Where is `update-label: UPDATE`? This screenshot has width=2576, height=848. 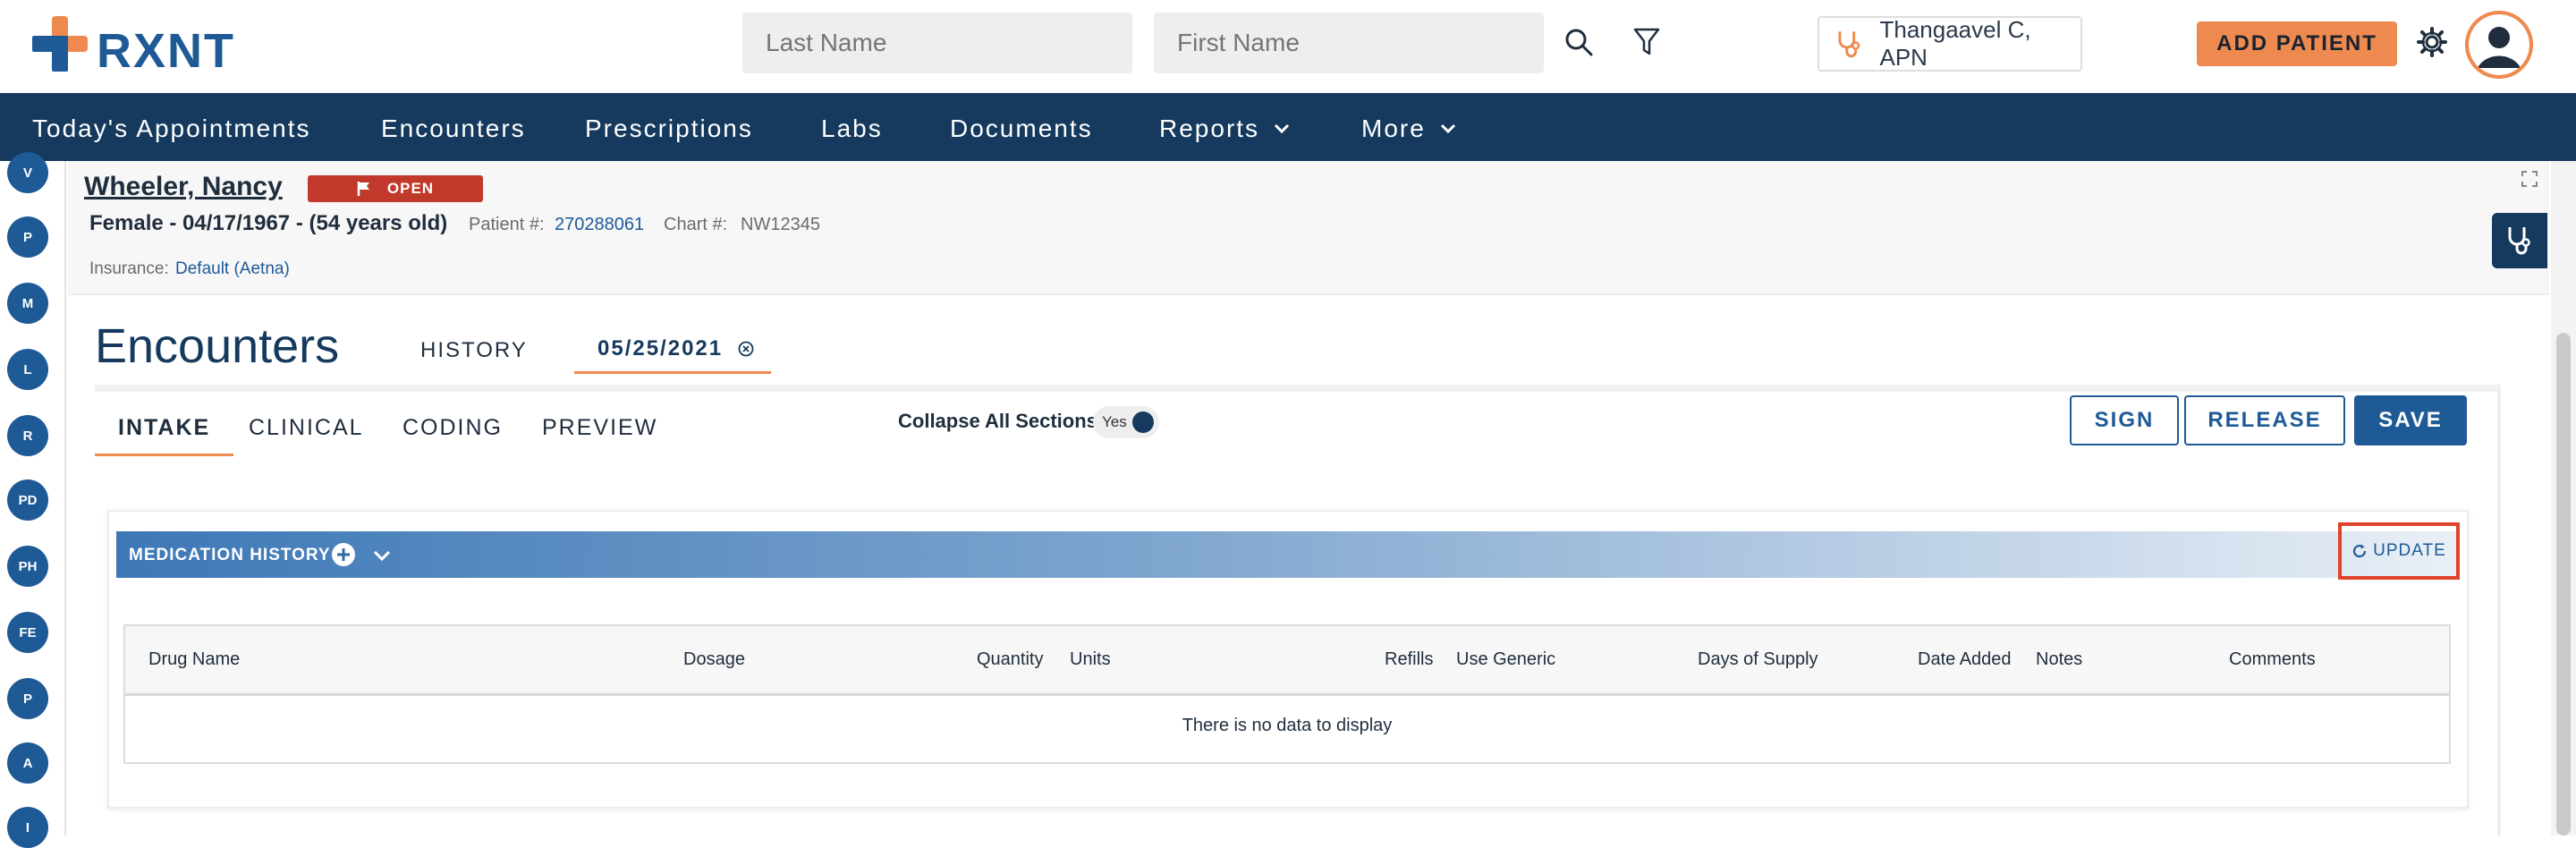
update-label: UPDATE is located at coordinates (2409, 550).